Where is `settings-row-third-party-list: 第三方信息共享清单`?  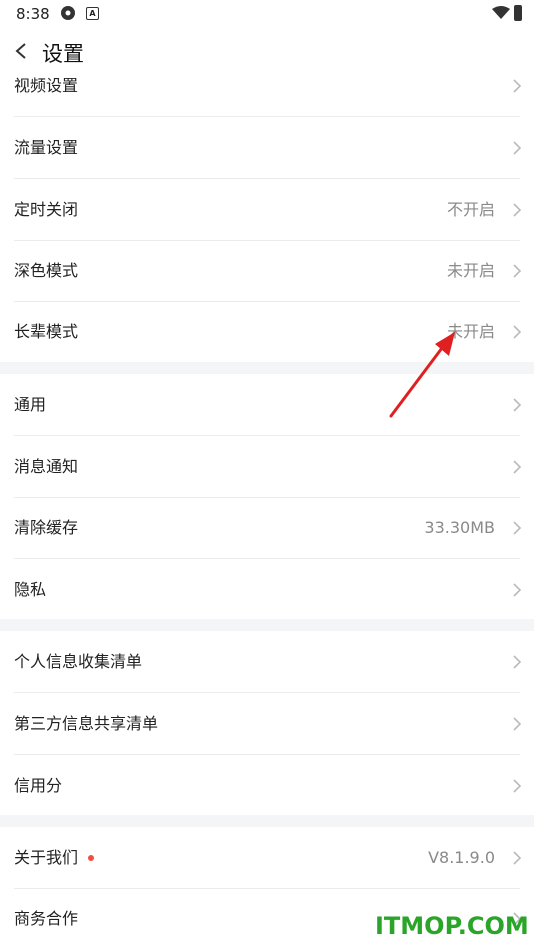 settings-row-third-party-list: 第三方信息共享清单 is located at coordinates (267, 724).